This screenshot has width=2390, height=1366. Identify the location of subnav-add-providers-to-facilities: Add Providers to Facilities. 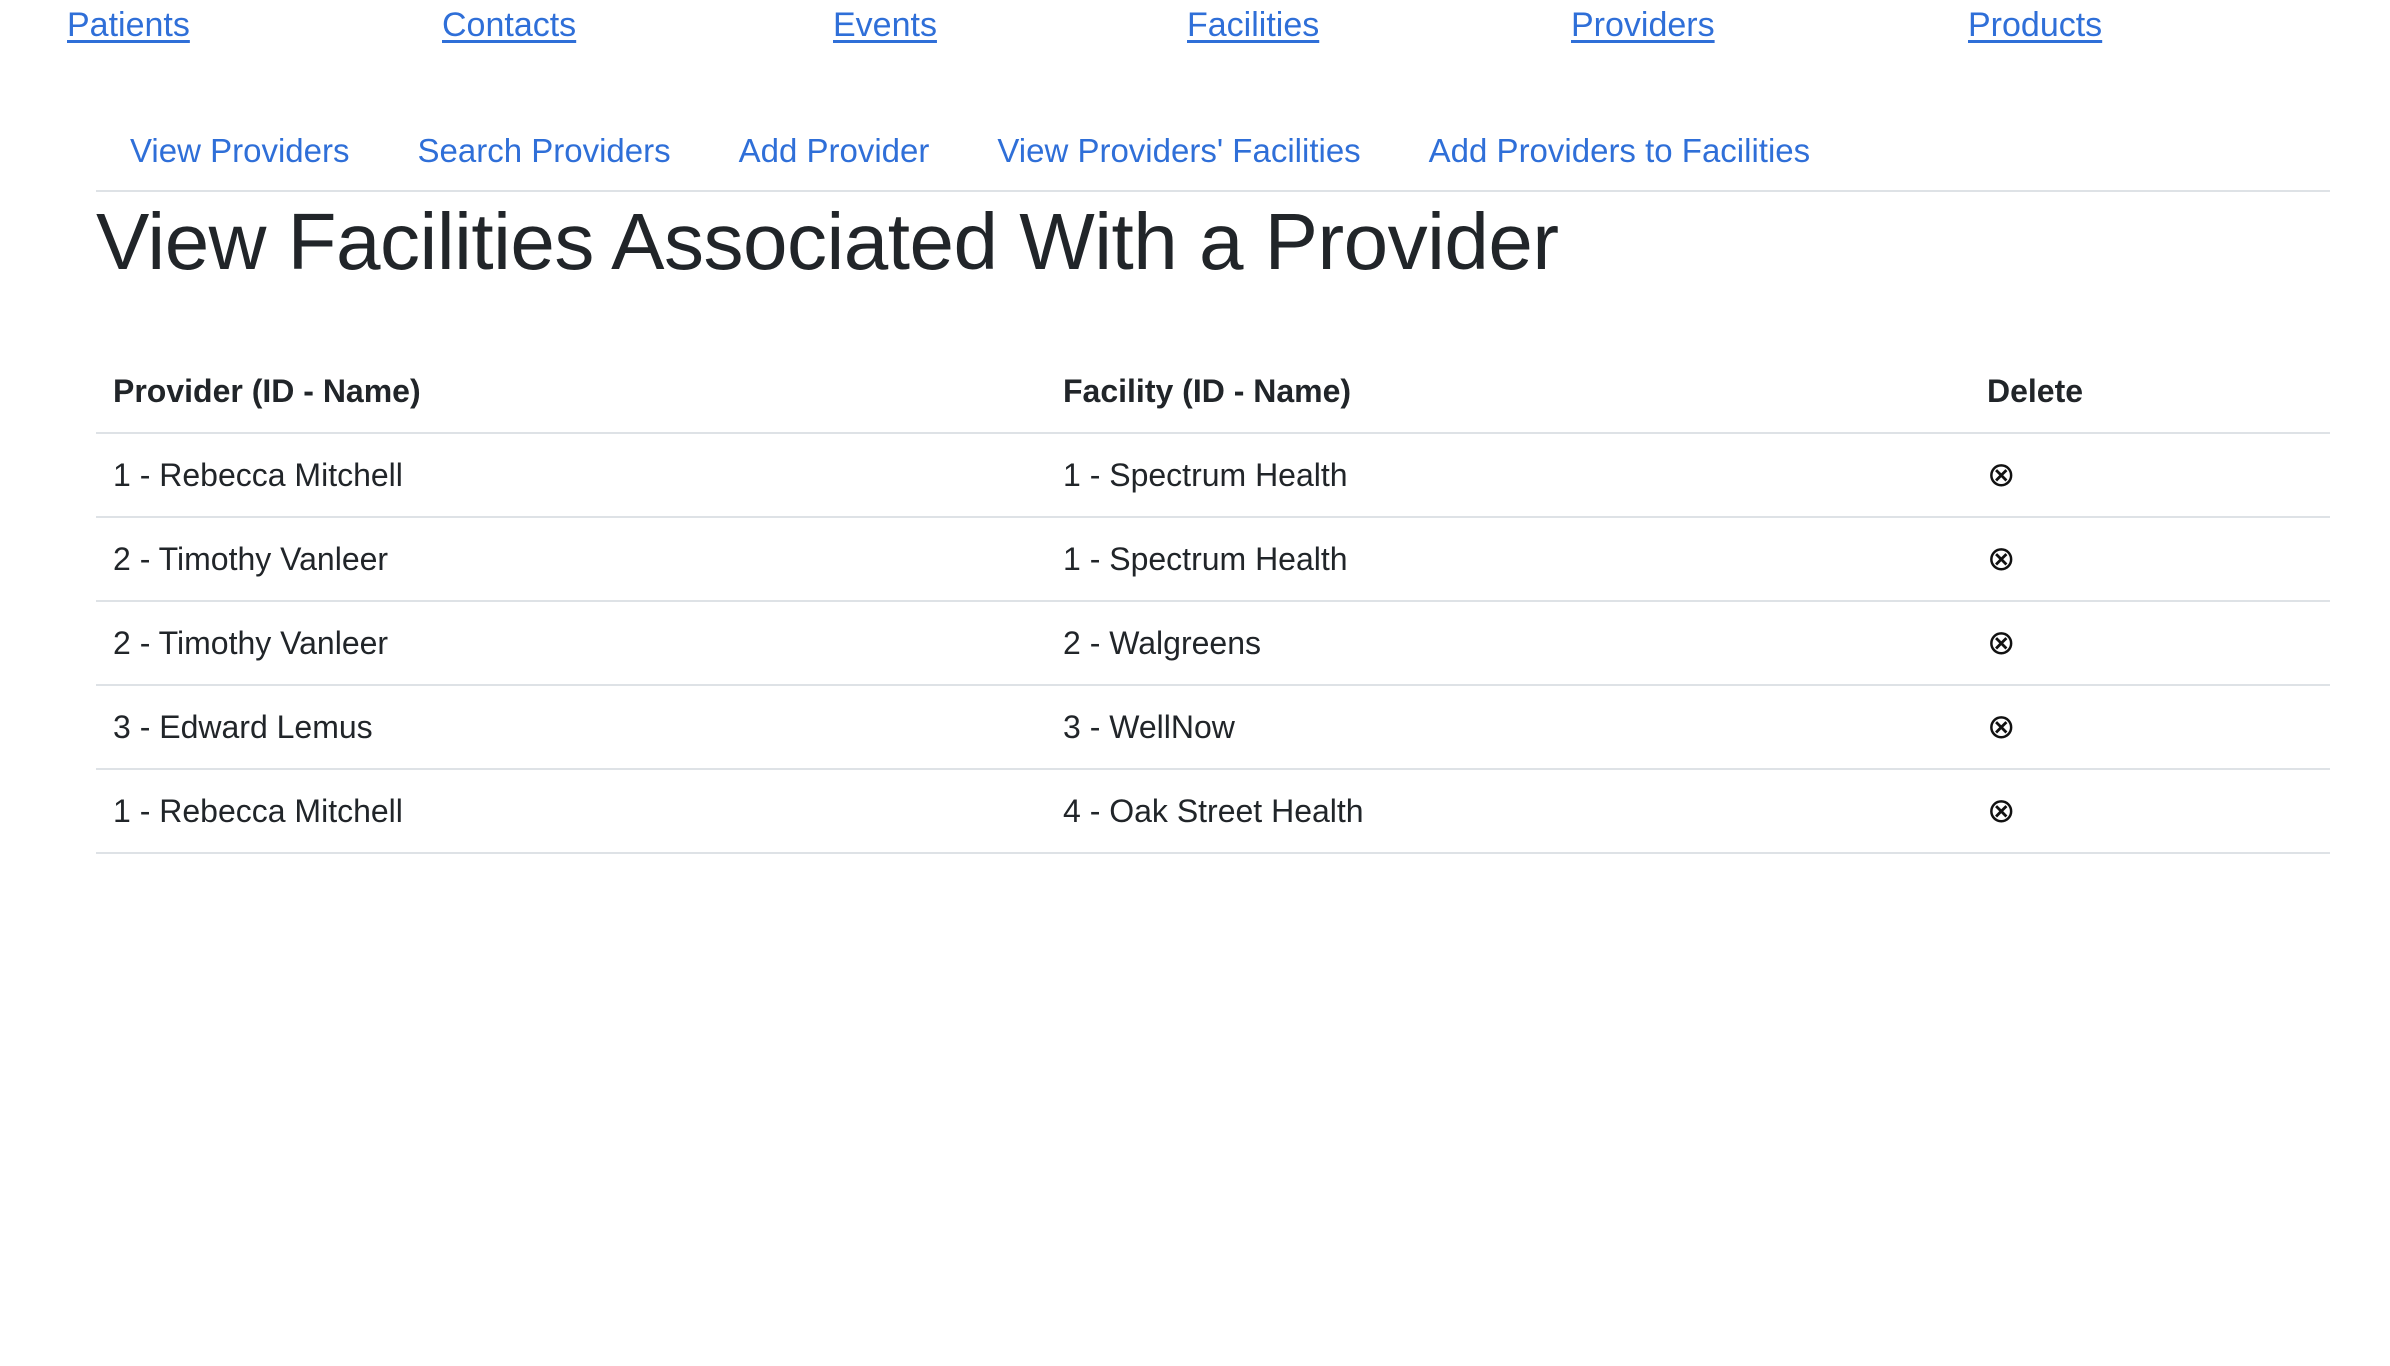
(1619, 145).